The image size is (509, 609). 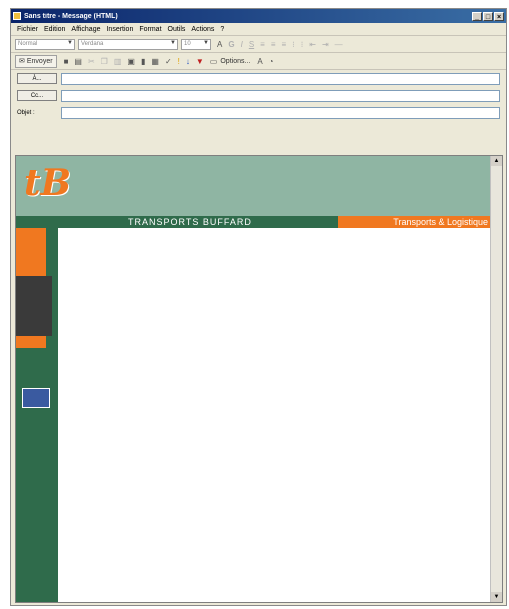 I want to click on scroll-up-icon: ▲, so click(x=496, y=161).